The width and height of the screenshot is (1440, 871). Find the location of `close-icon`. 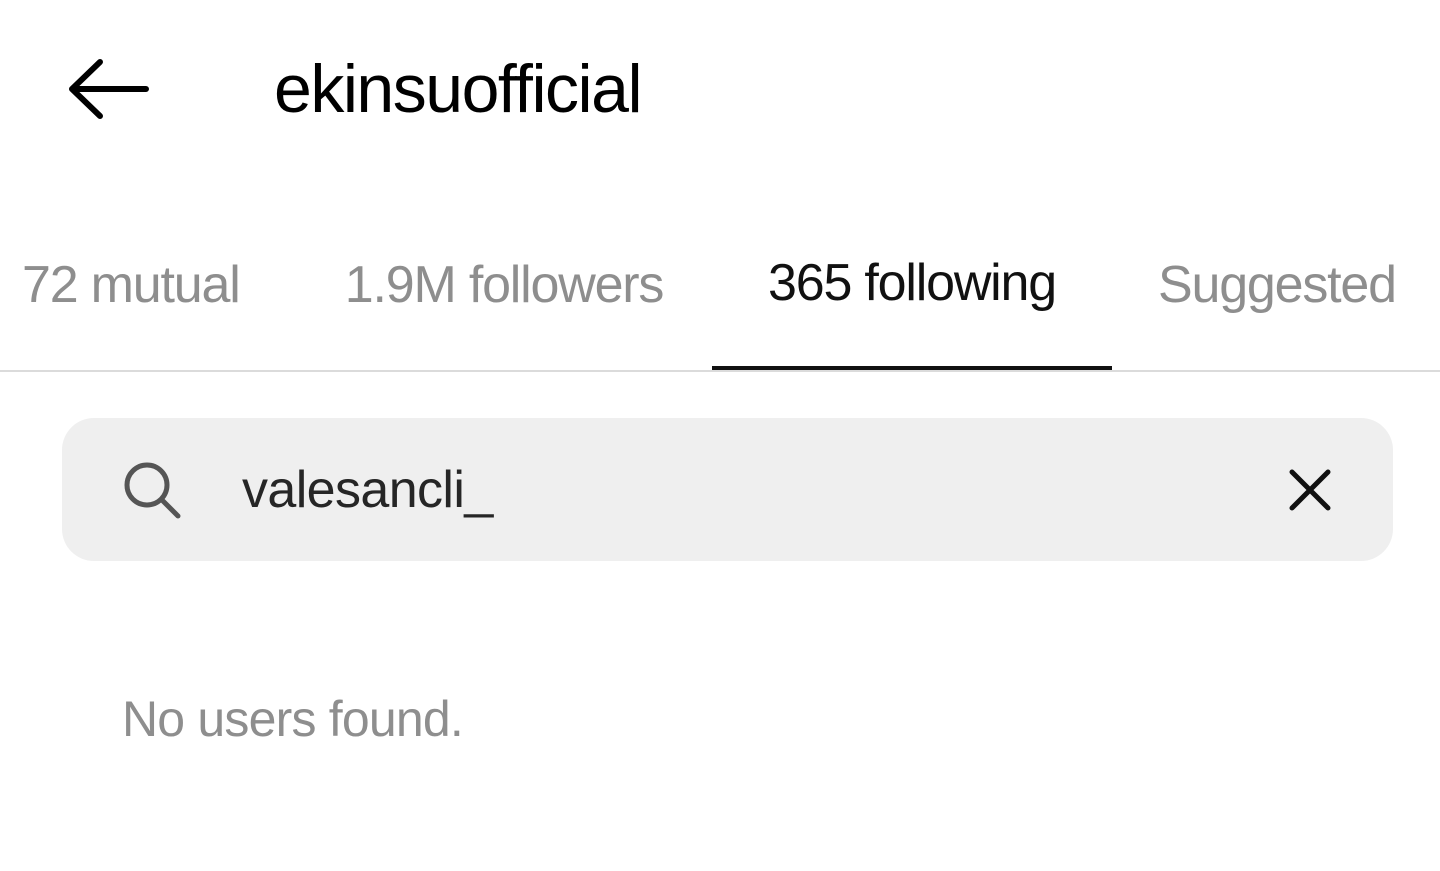

close-icon is located at coordinates (1310, 490).